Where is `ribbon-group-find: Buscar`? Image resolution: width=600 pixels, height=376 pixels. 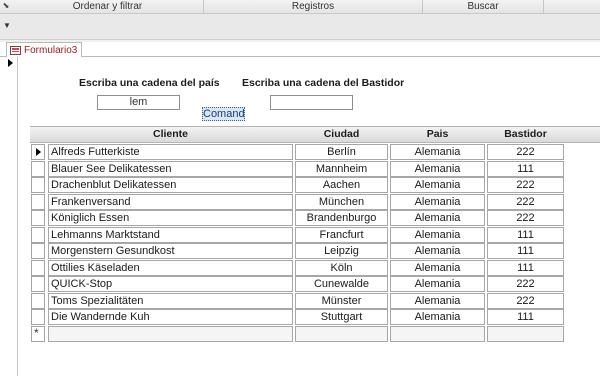
ribbon-group-find: Buscar is located at coordinates (483, 6).